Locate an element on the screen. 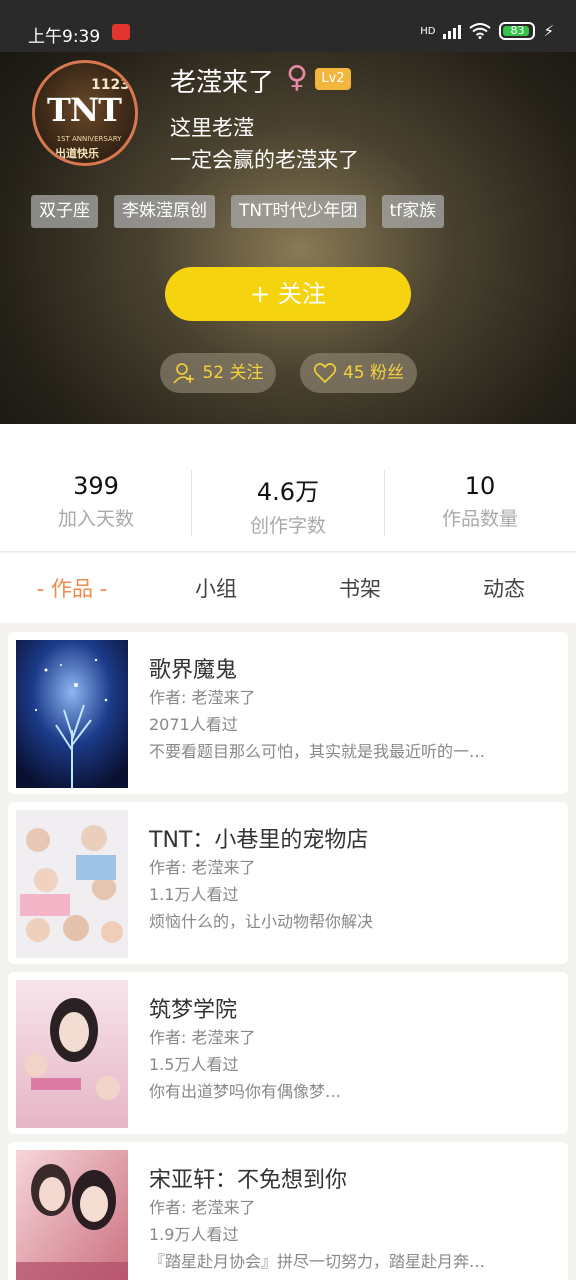  female-icon: ♀ is located at coordinates (297, 77).